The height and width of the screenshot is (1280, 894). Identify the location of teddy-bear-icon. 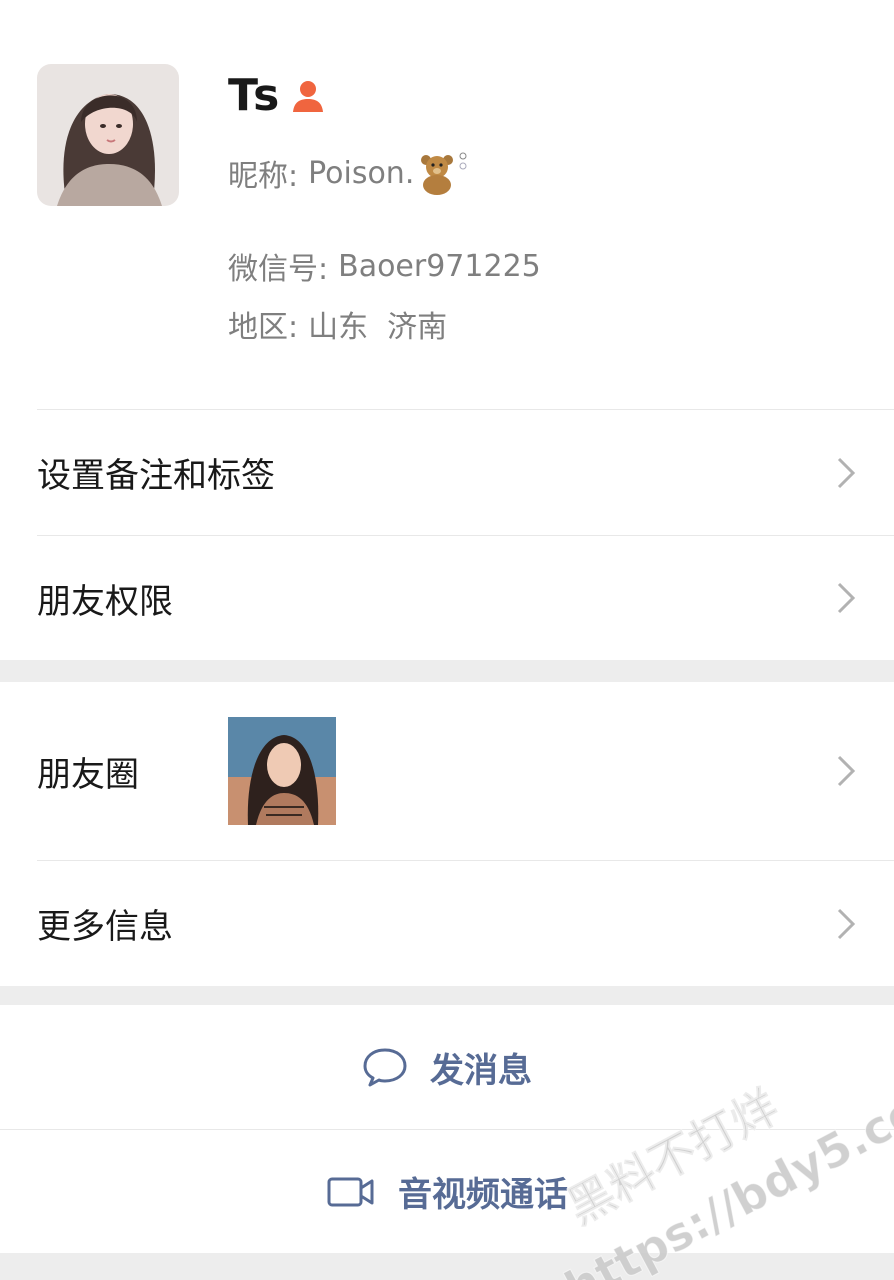
(444, 173).